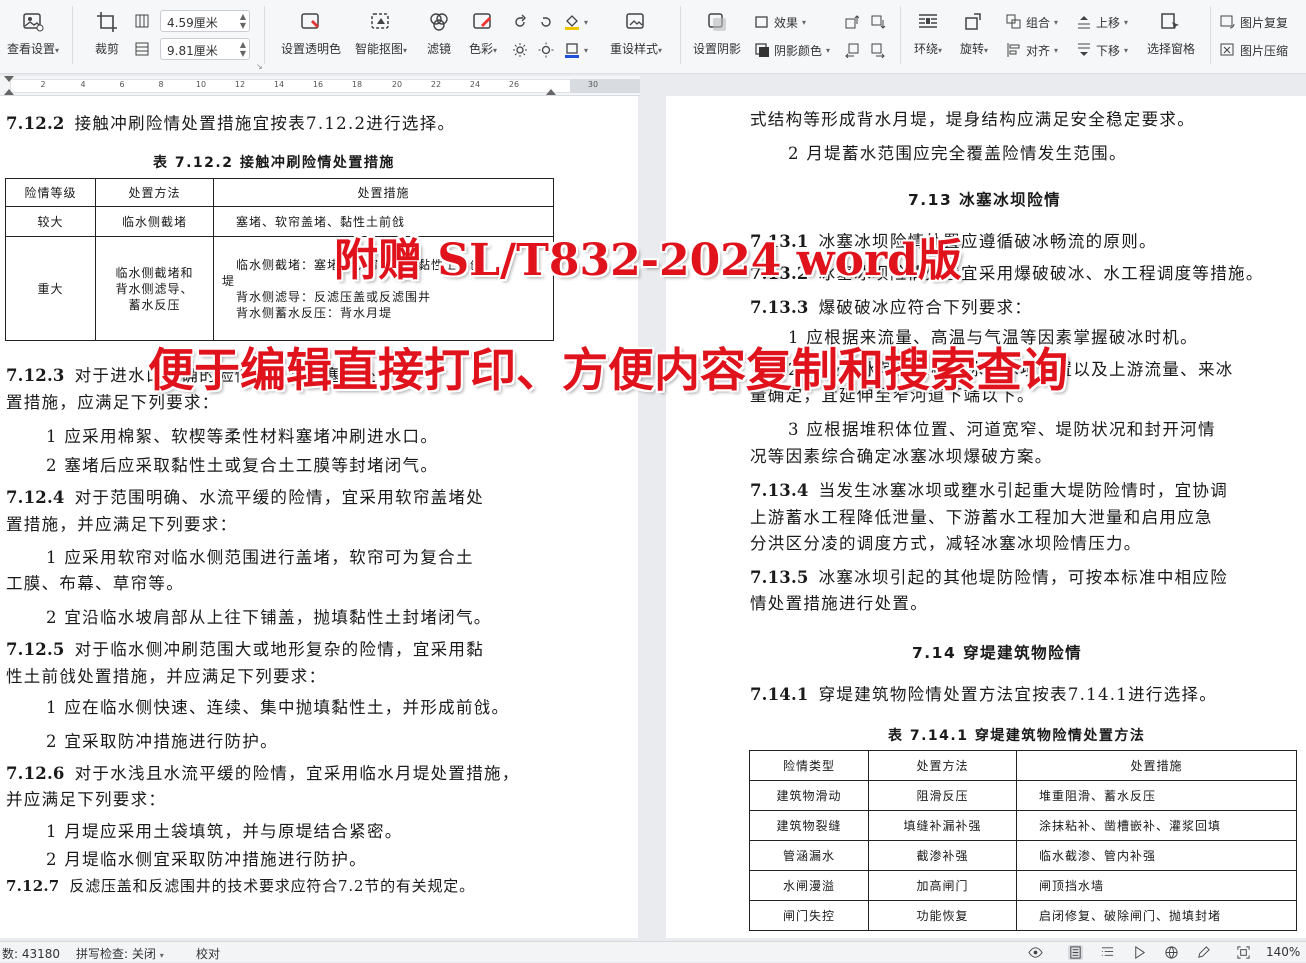 Image resolution: width=1306 pixels, height=963 pixels. Describe the element at coordinates (259, 66) in the screenshot. I see `dialog-launcher-icon: ↘` at that location.